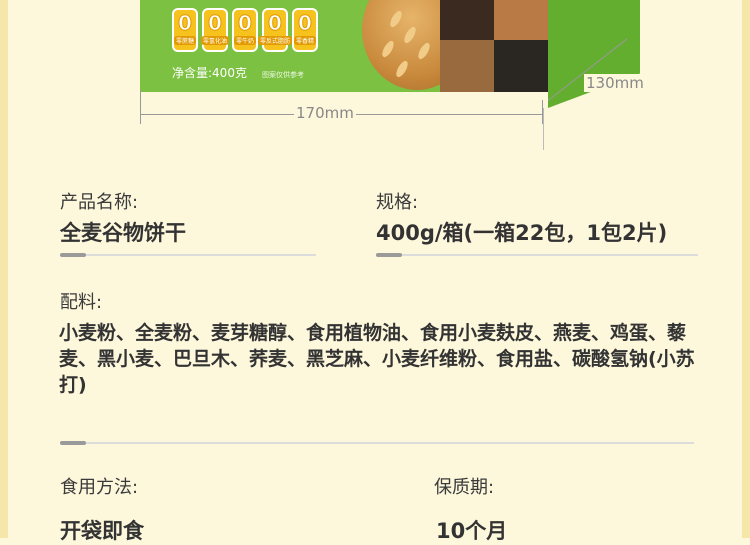  I want to click on product-name-value: 全麦谷物饼干, so click(123, 233).